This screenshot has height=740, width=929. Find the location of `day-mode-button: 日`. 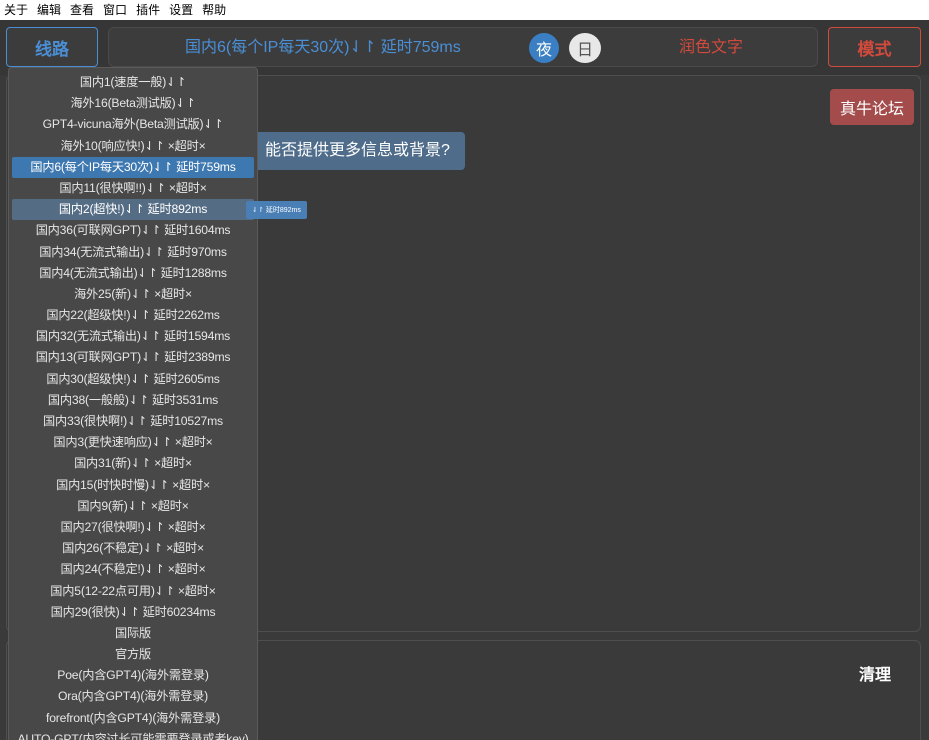

day-mode-button: 日 is located at coordinates (585, 48).